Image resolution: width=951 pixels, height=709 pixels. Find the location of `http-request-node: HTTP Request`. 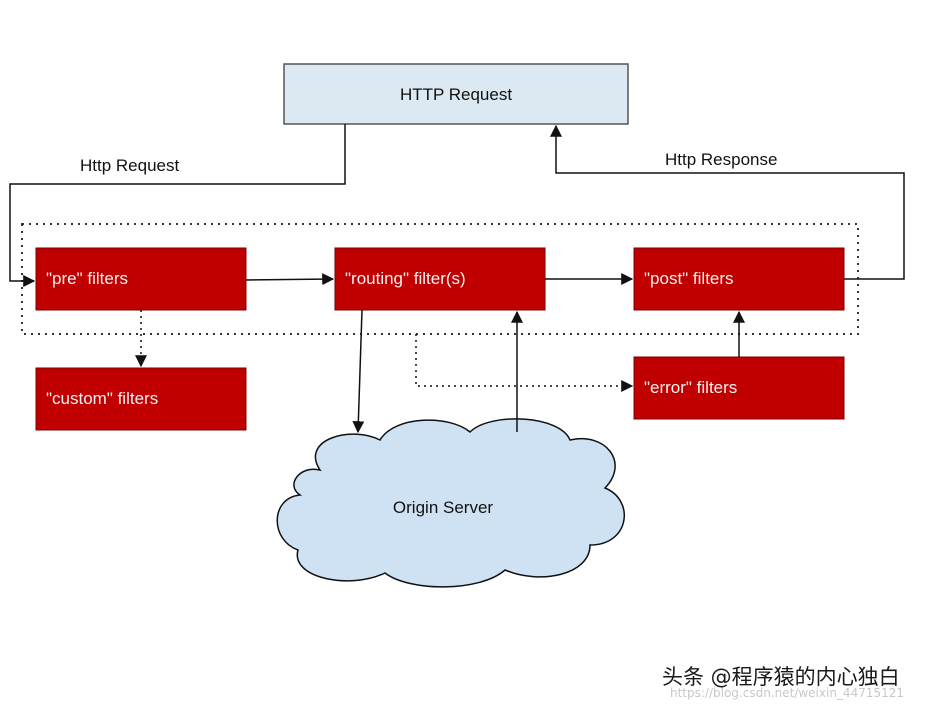

http-request-node: HTTP Request is located at coordinates (456, 94).